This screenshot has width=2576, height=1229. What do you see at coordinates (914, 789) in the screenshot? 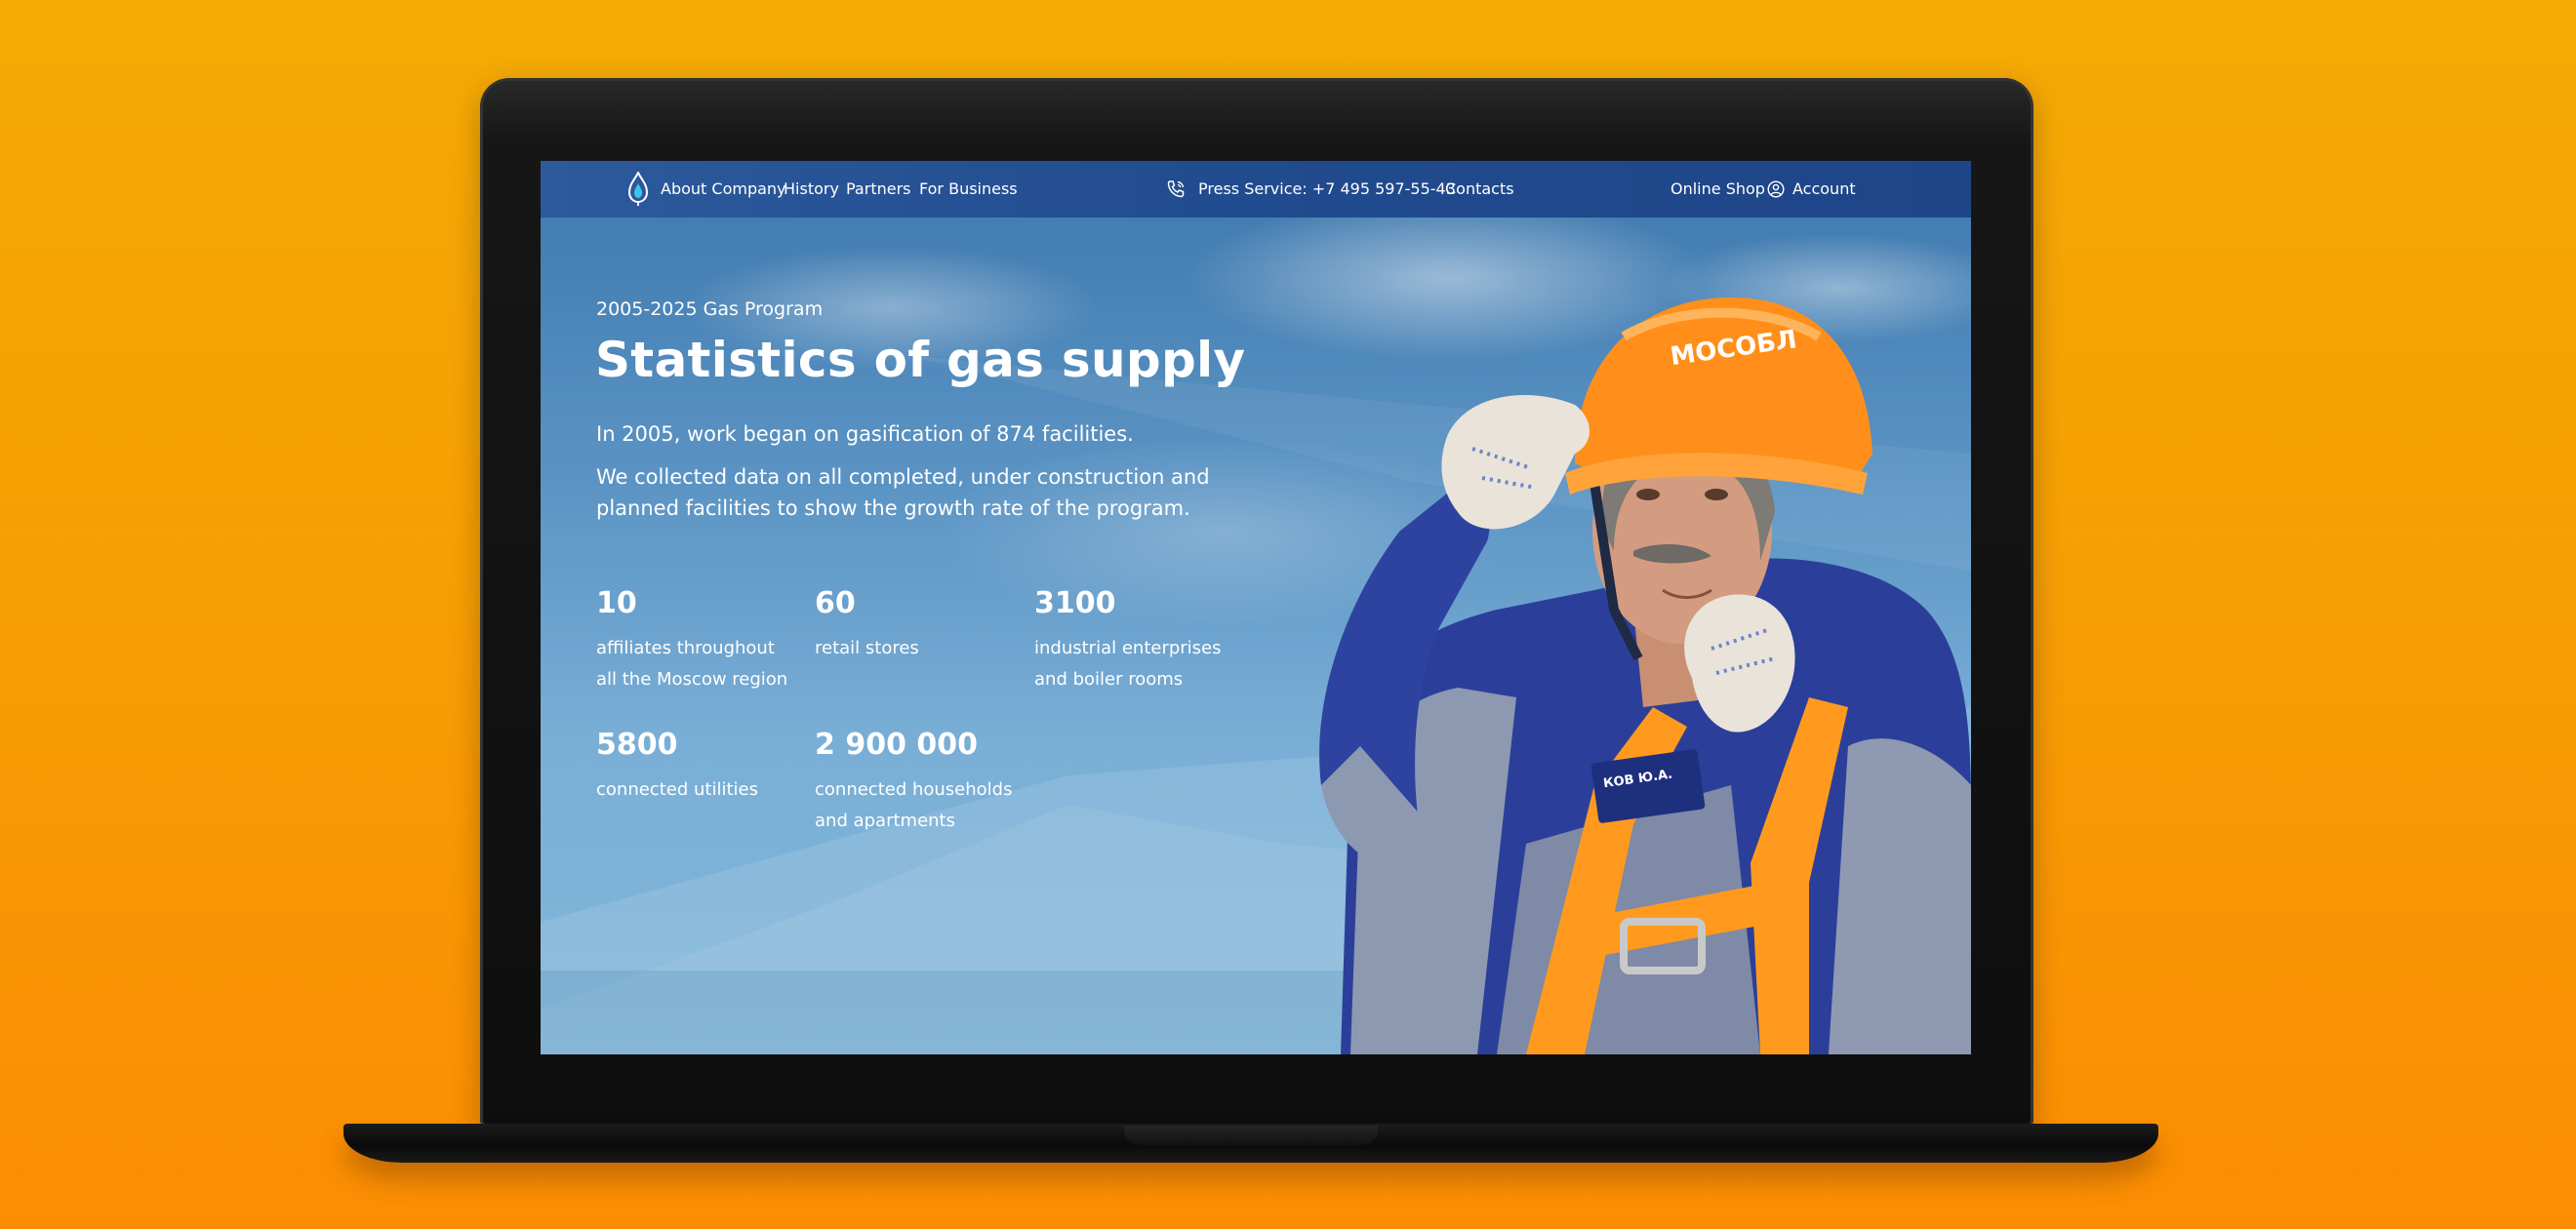
I see `stat-label-line: connected households` at bounding box center [914, 789].